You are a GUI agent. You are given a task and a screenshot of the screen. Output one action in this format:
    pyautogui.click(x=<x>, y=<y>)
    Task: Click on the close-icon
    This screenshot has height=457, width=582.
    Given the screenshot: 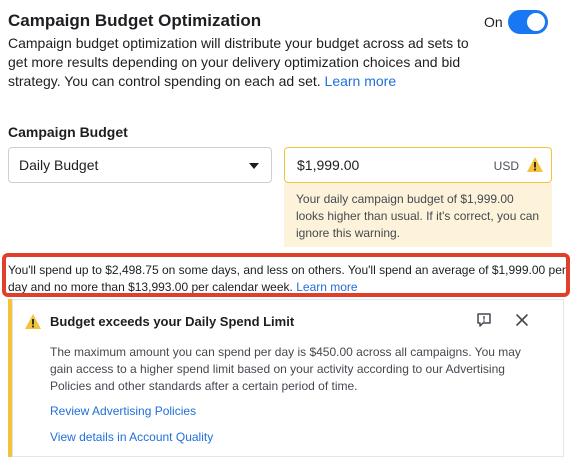 What is the action you would take?
    pyautogui.click(x=522, y=322)
    